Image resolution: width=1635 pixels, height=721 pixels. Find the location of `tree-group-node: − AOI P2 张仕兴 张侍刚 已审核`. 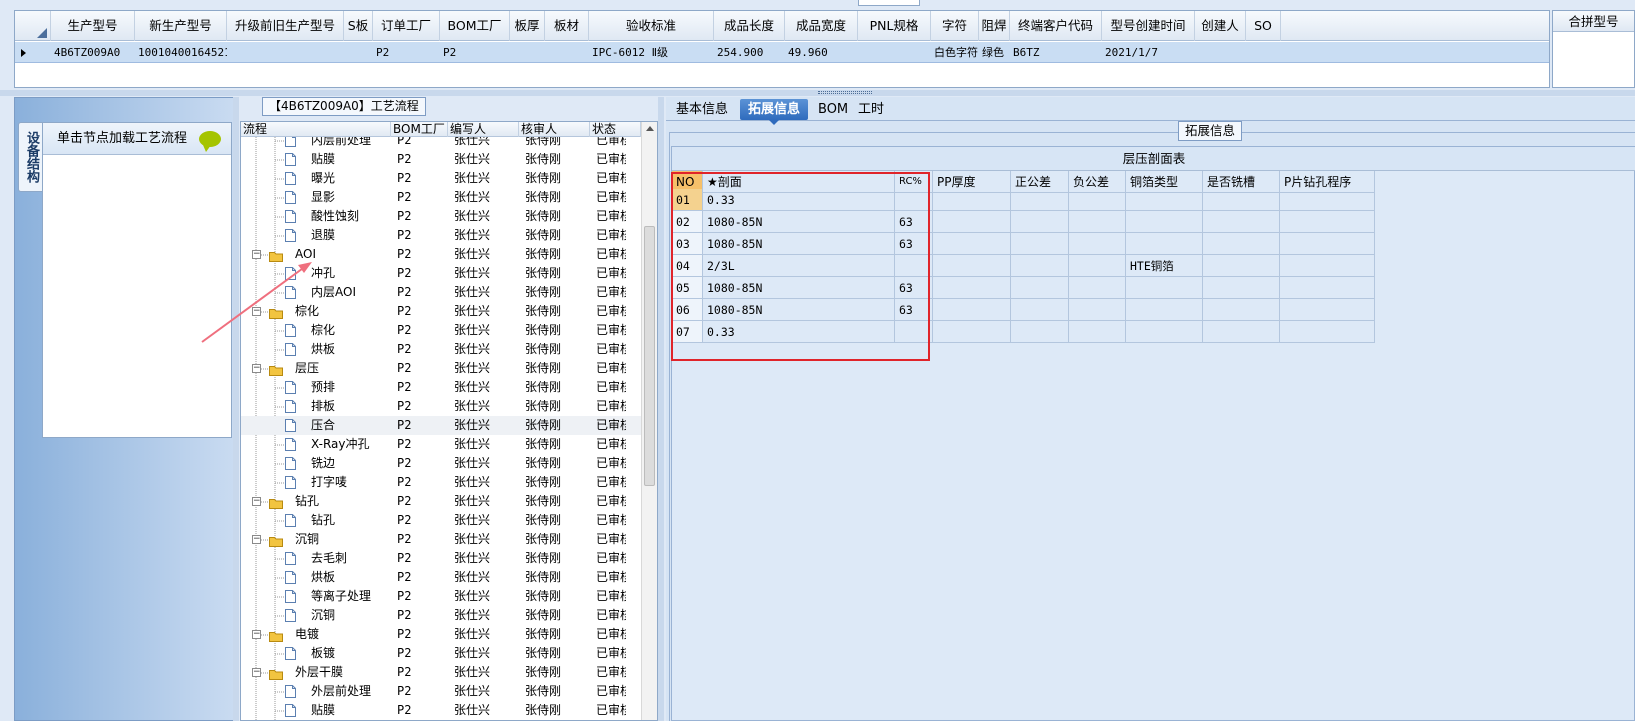

tree-group-node: − AOI P2 张仕兴 张侍刚 已审核 is located at coordinates (441, 254).